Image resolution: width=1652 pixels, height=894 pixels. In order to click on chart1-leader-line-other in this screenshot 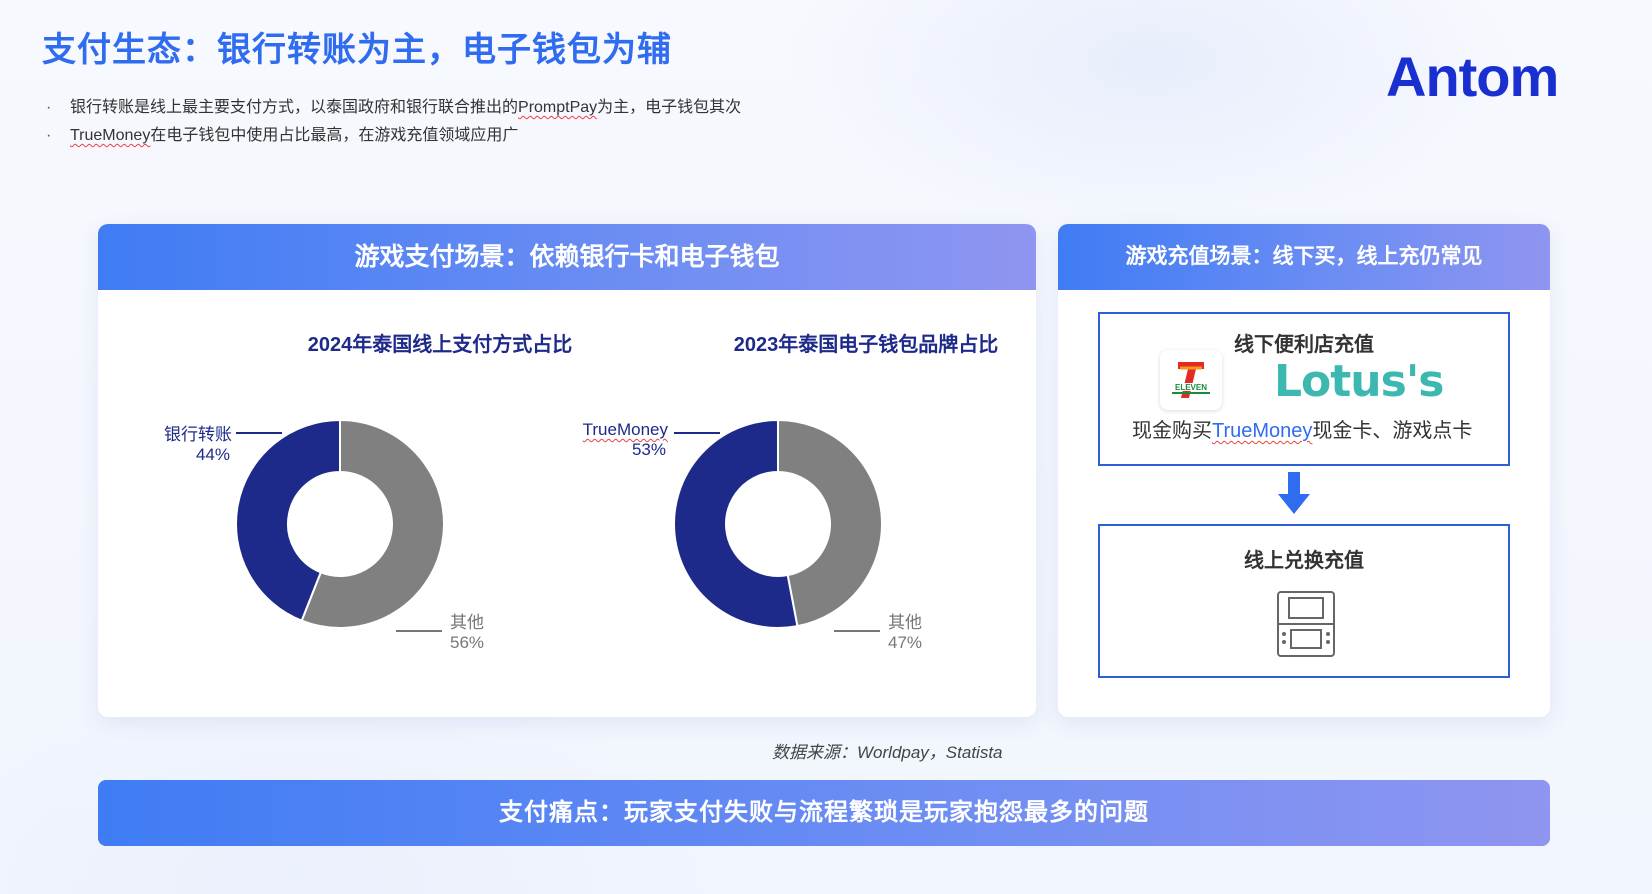, I will do `click(419, 631)`.